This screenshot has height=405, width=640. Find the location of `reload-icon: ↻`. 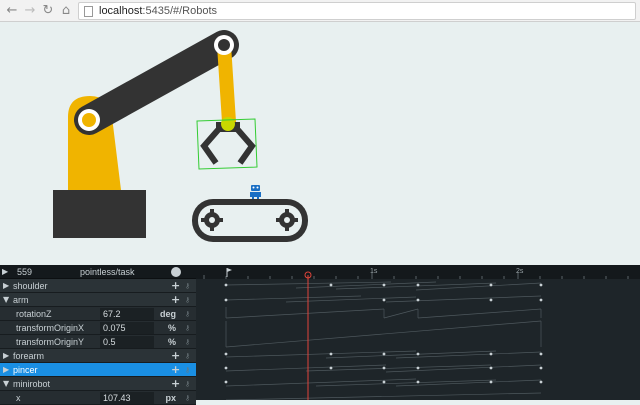

reload-icon: ↻ is located at coordinates (48, 11).